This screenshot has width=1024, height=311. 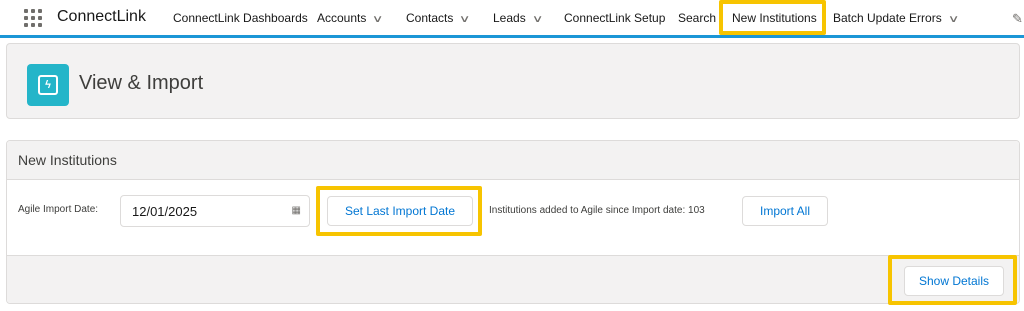 What do you see at coordinates (430, 18) in the screenshot?
I see `nav-item-label: Contacts` at bounding box center [430, 18].